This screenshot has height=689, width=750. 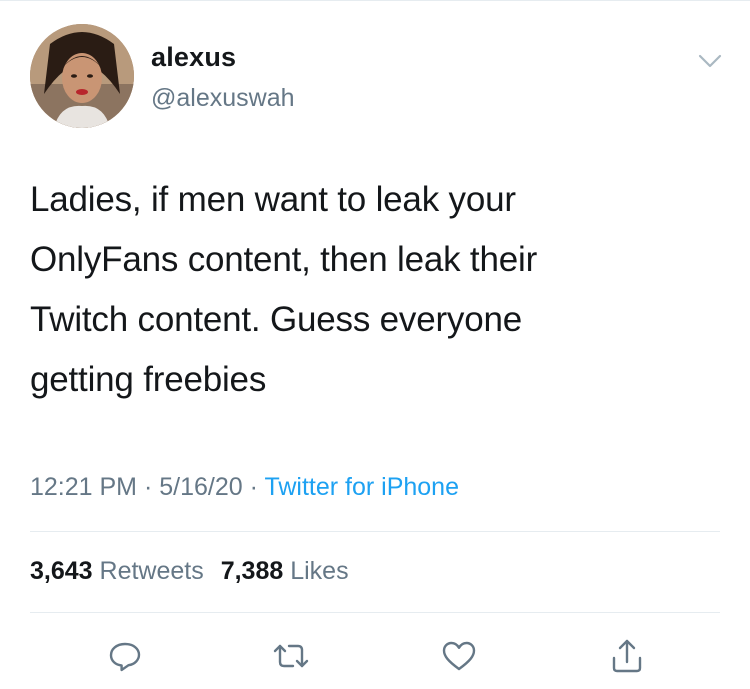 I want to click on likes-label: Likes, so click(x=319, y=571).